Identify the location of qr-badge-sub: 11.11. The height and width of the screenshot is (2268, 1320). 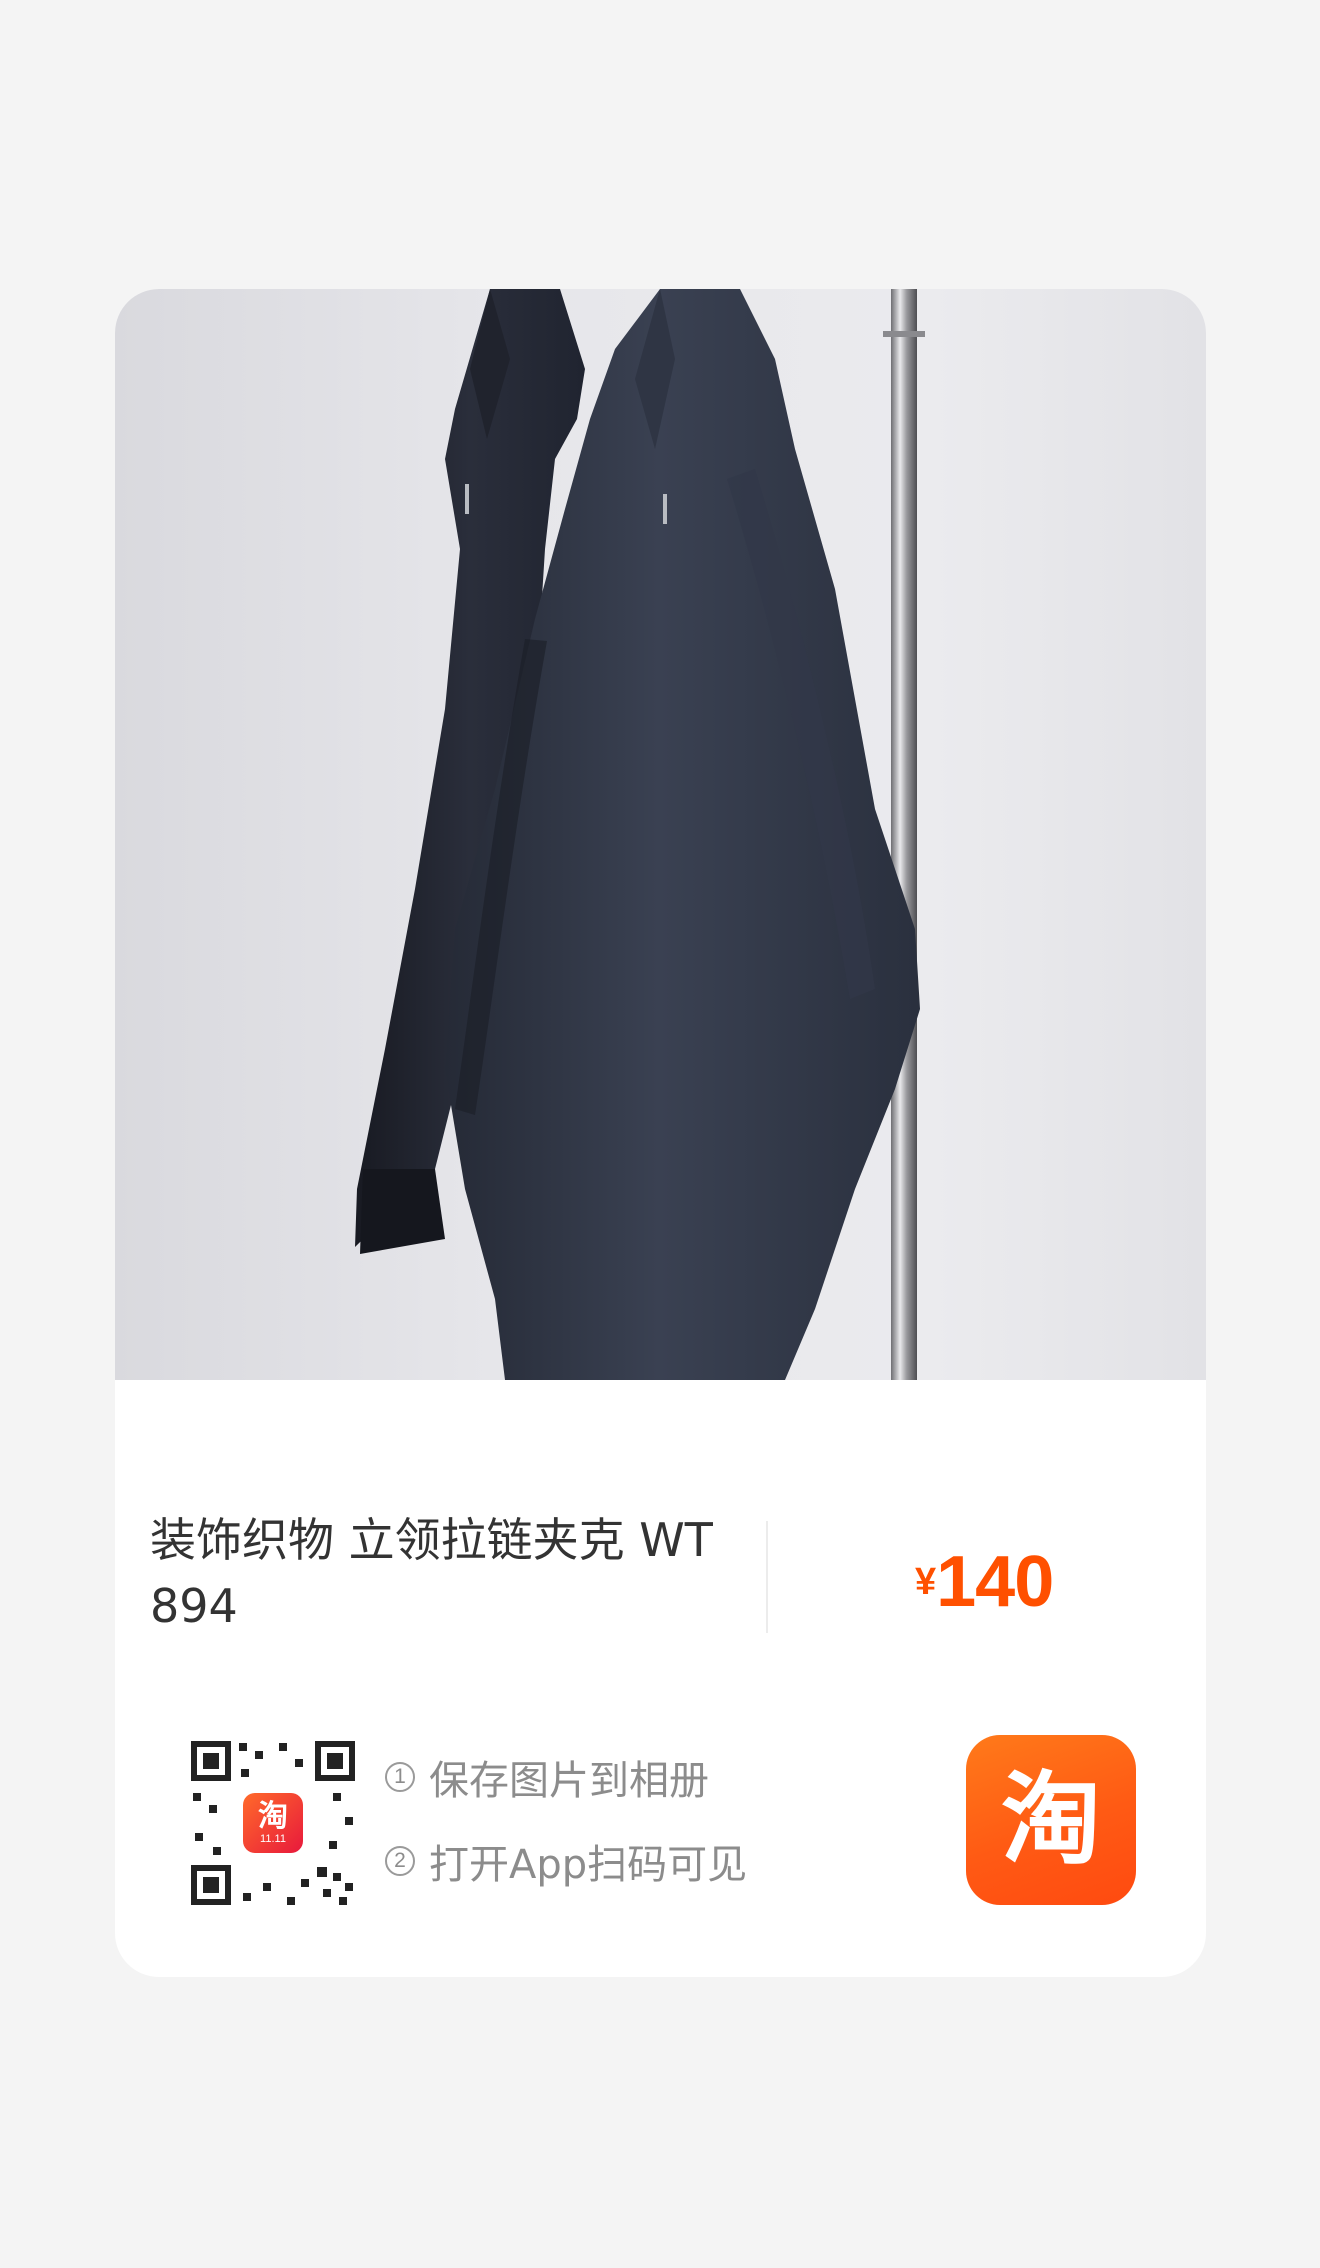
(273, 1838).